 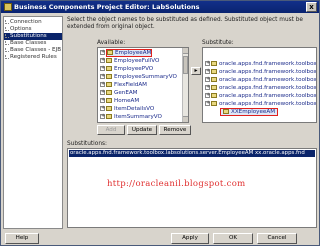 What do you see at coordinates (277, 238) in the screenshot?
I see `cancel-button: Cancel` at bounding box center [277, 238].